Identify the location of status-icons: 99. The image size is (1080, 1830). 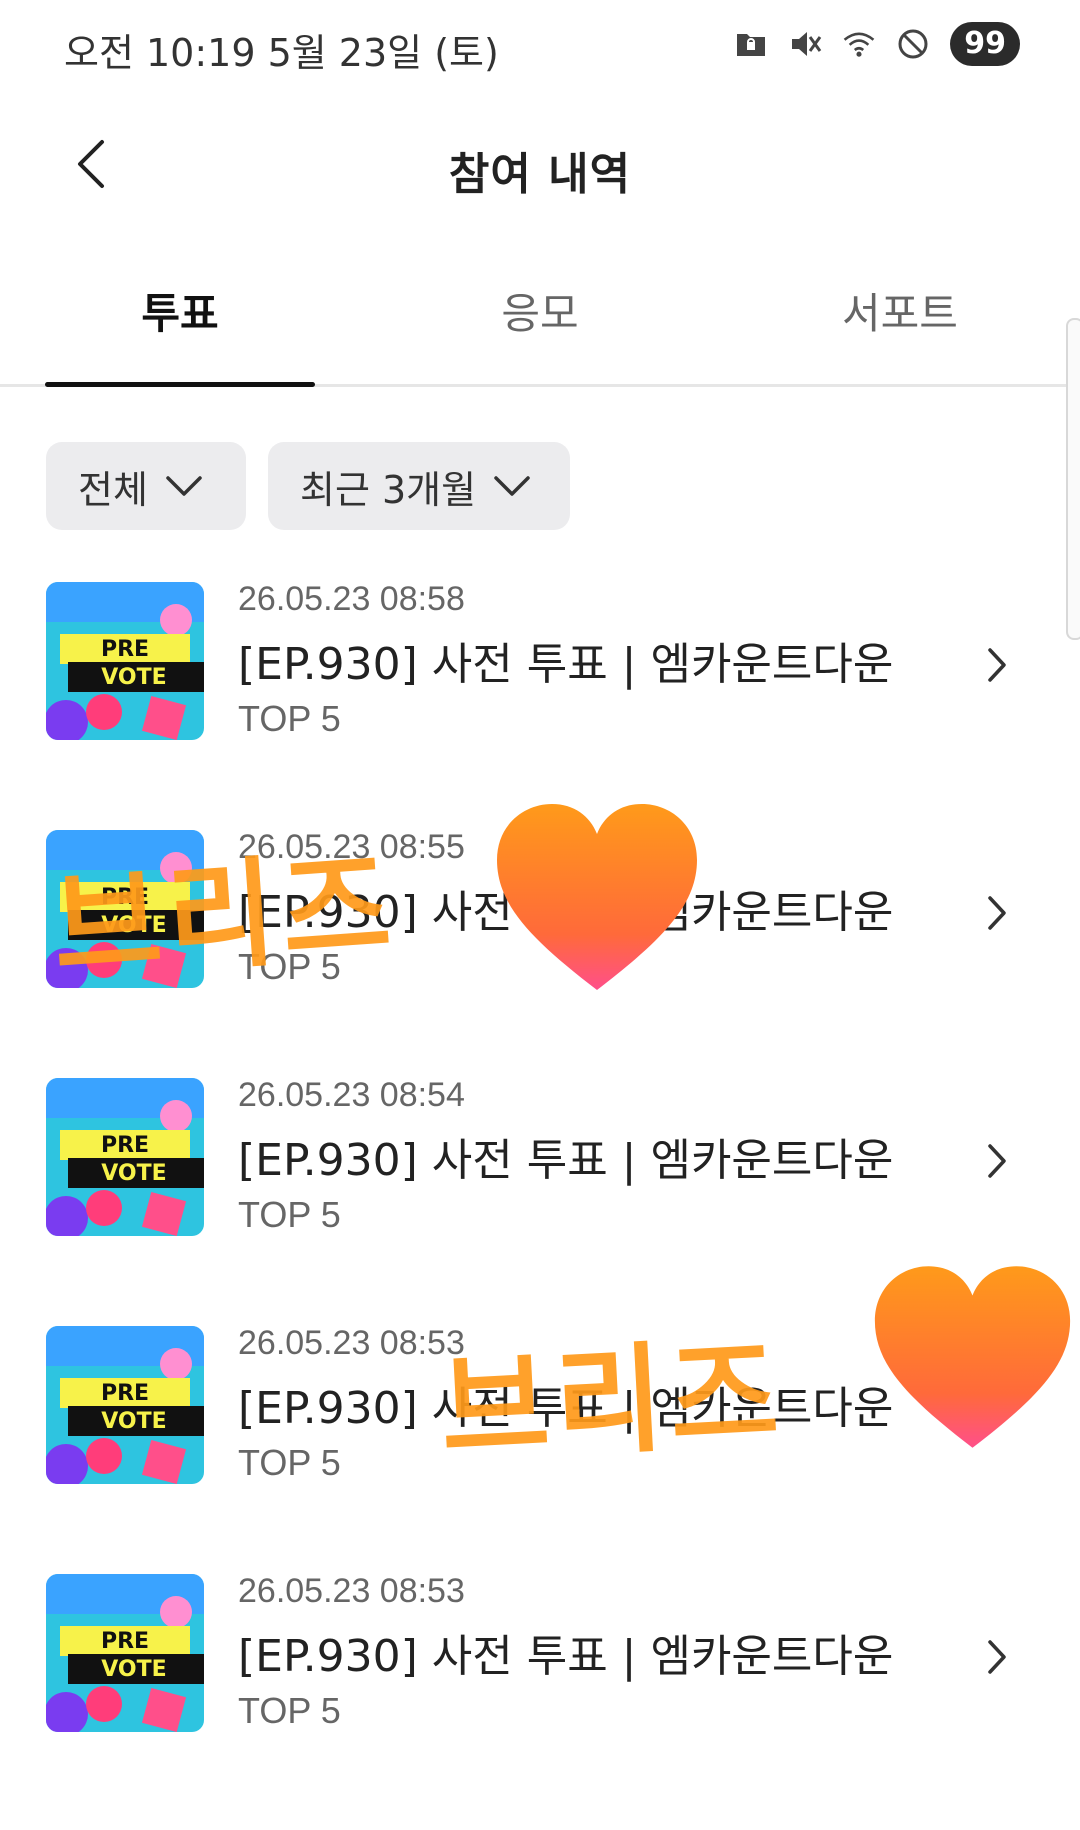
(877, 44).